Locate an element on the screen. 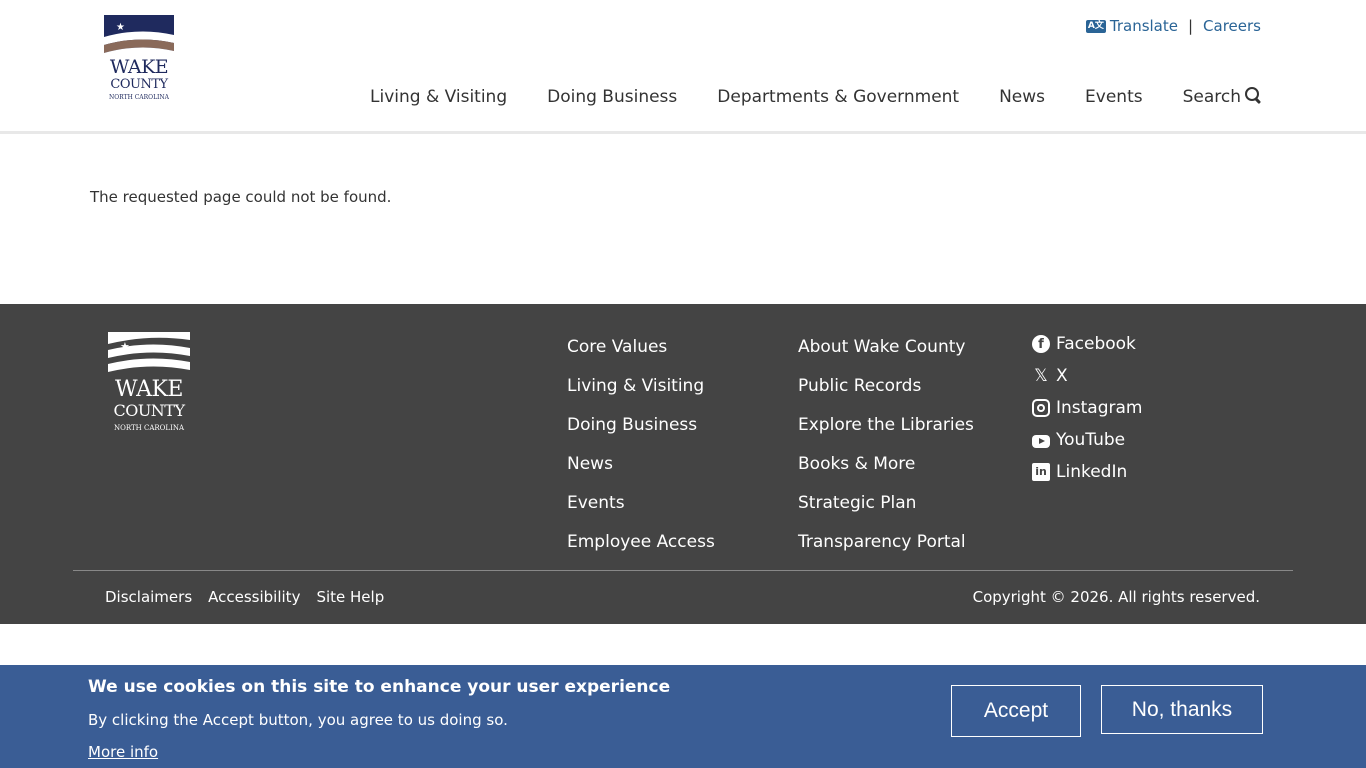 Image resolution: width=1366 pixels, height=768 pixels. footer-link-explore-libraries: Explore the Libraries is located at coordinates (886, 425).